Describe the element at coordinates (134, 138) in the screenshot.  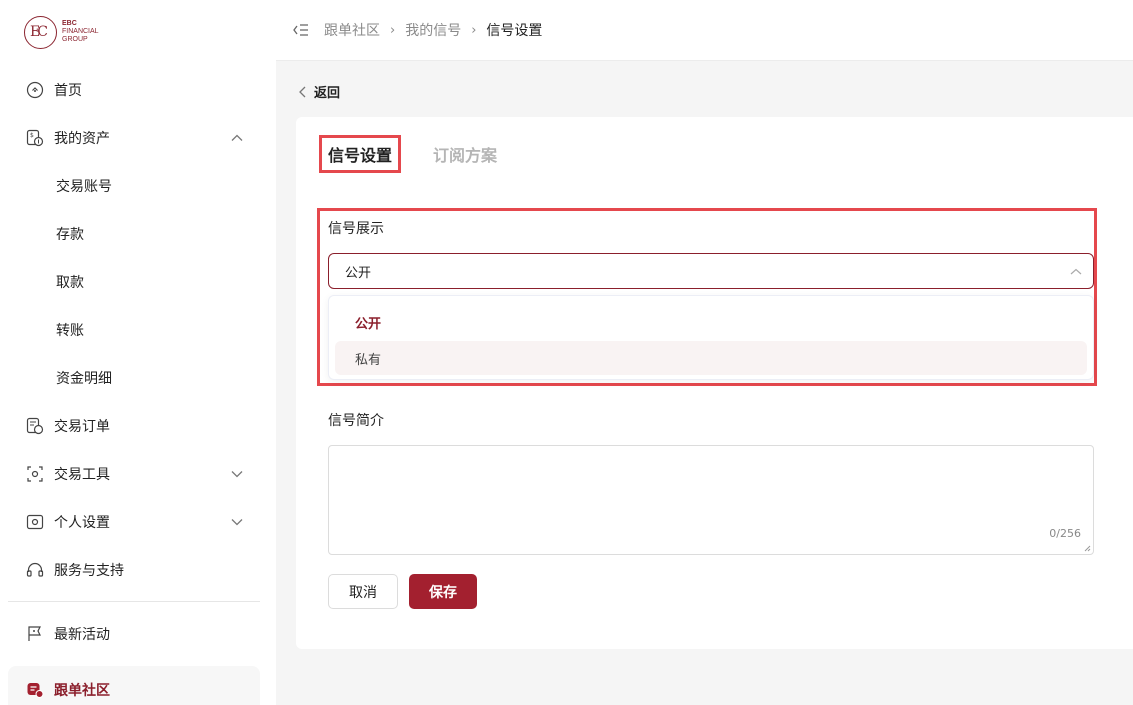
I see `sidebar-item-assets: $ 我的资产` at that location.